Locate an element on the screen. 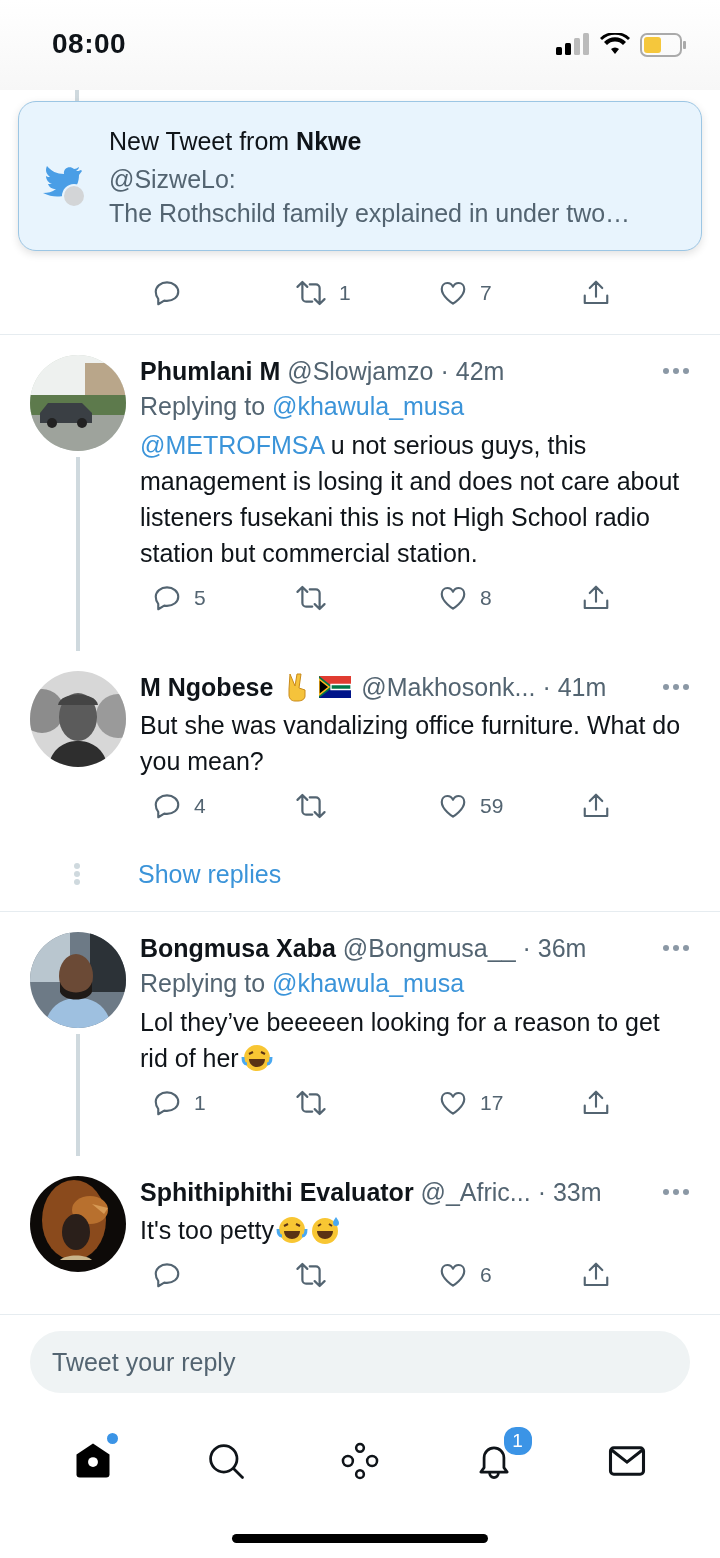  tweet-time: · 33m is located at coordinates (569, 1192).